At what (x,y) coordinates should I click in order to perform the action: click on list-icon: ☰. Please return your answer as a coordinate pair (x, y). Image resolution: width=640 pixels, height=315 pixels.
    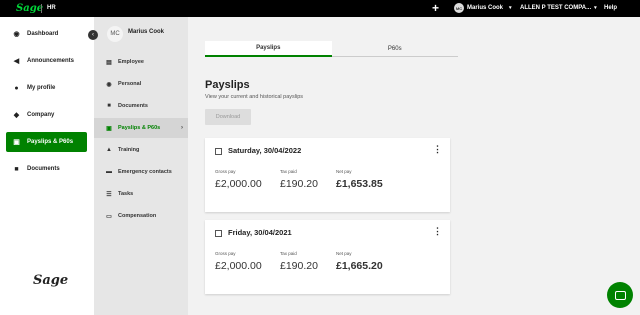
    Looking at the image, I should click on (109, 194).